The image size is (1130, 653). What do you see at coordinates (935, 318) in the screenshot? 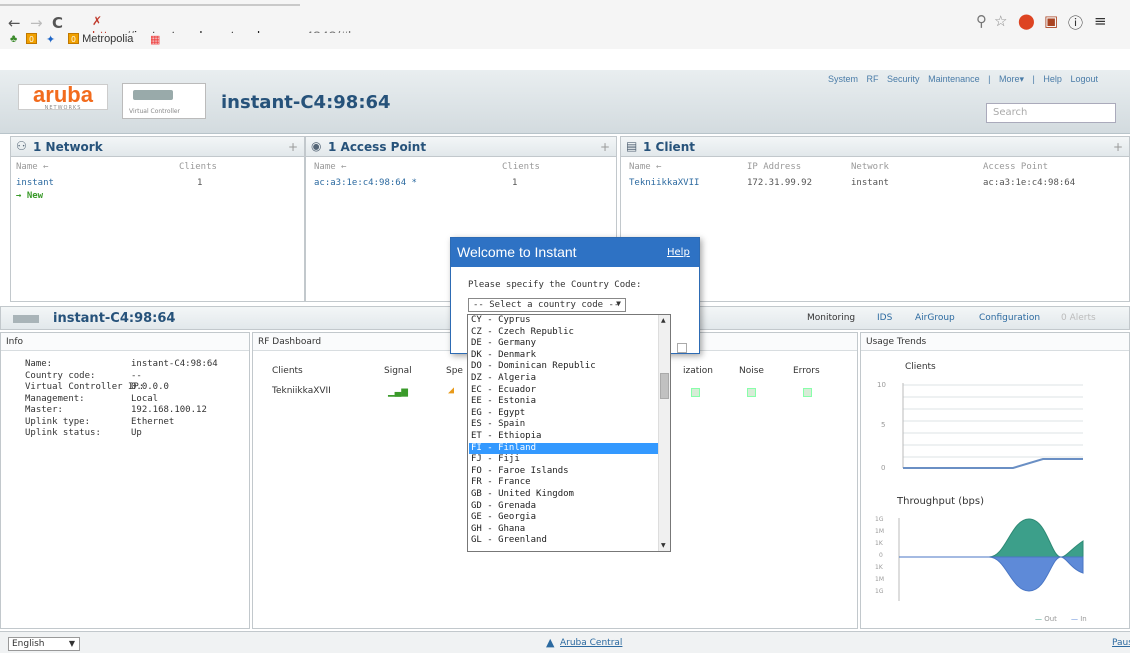
I see `tab-airgroup: AirGroup` at bounding box center [935, 318].